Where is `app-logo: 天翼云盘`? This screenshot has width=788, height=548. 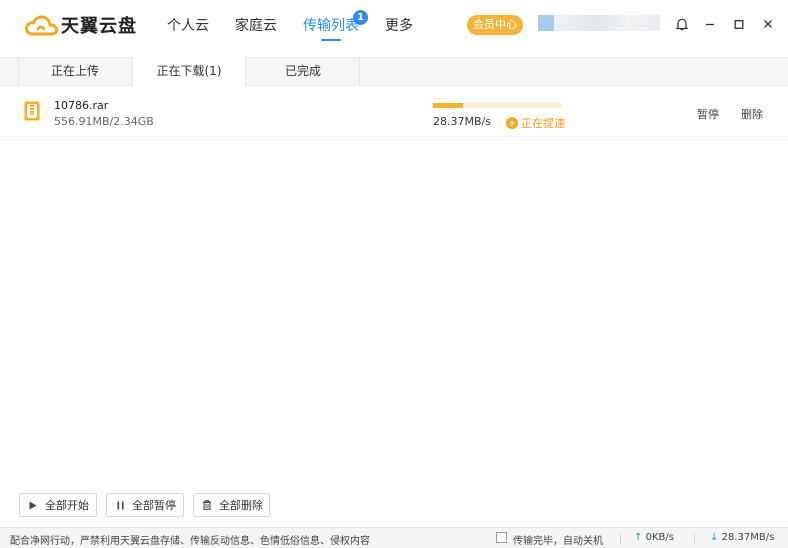 app-logo: 天翼云盘 is located at coordinates (80, 25).